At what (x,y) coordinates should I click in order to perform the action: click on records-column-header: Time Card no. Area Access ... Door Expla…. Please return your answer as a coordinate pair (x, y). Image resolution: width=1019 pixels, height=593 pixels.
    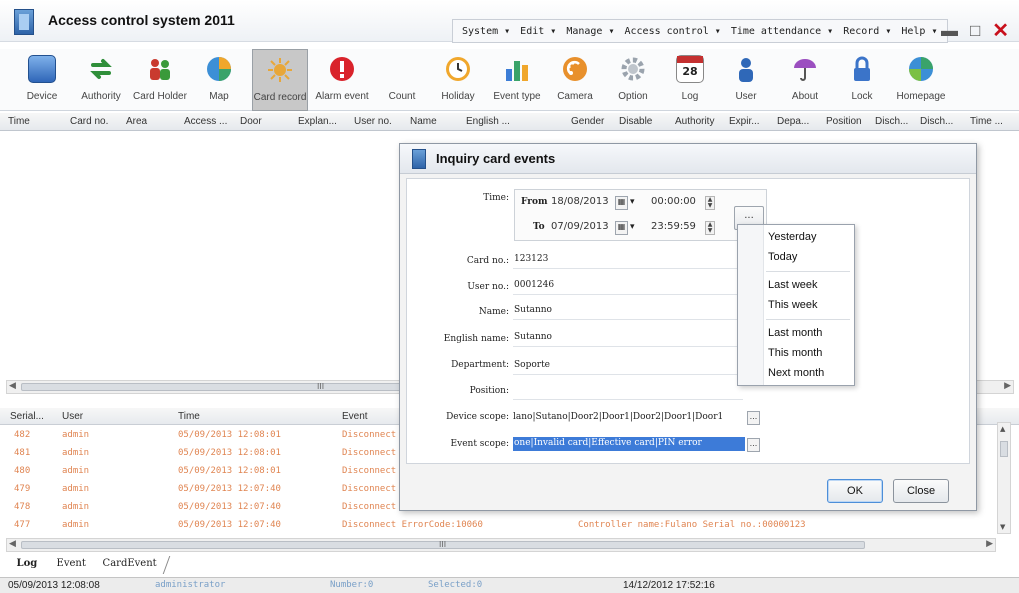
    Looking at the image, I should click on (509, 122).